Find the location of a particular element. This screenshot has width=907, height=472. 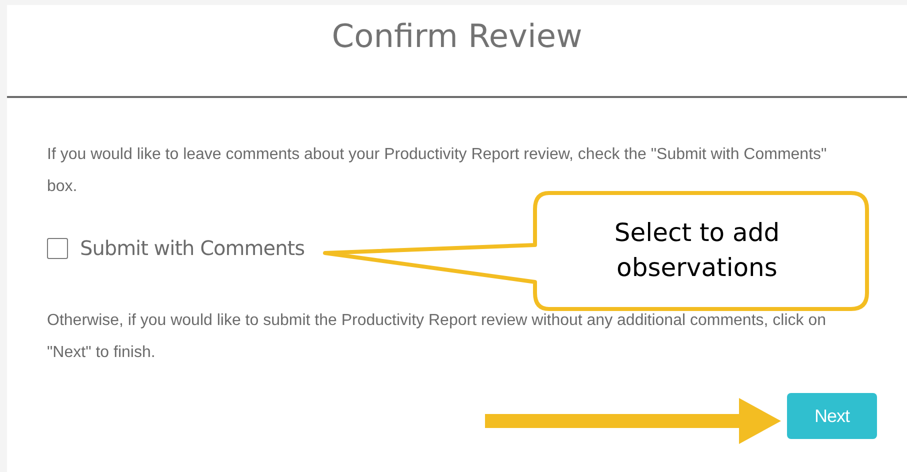

callout-text: Select to add observations is located at coordinates (697, 250).